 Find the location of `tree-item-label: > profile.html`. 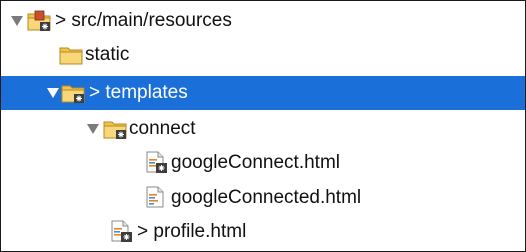

tree-item-label: > profile.html is located at coordinates (192, 231).